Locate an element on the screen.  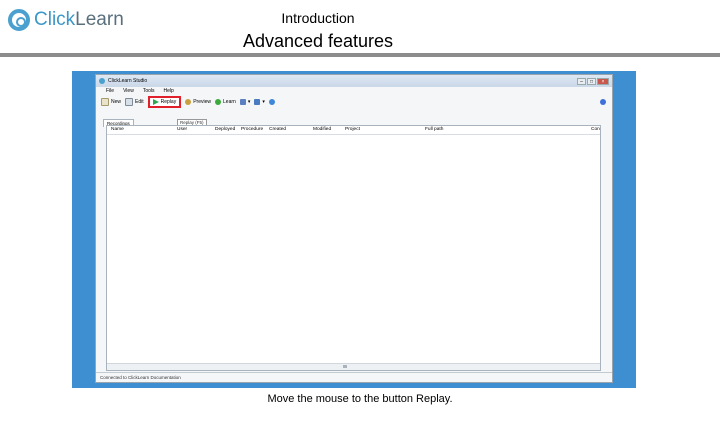
refresh-button is located at coordinates (271, 102).